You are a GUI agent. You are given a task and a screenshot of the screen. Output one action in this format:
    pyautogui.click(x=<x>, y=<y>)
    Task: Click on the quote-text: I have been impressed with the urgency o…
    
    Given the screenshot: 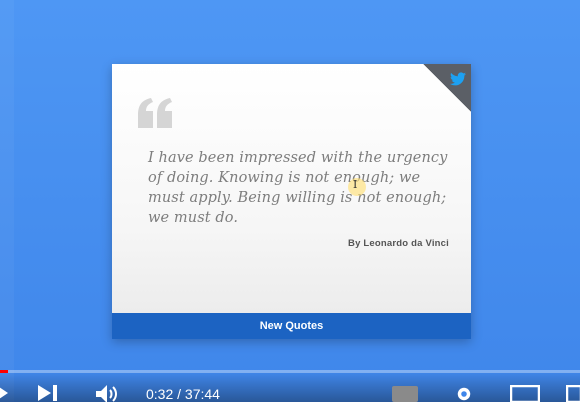 What is the action you would take?
    pyautogui.click(x=298, y=188)
    